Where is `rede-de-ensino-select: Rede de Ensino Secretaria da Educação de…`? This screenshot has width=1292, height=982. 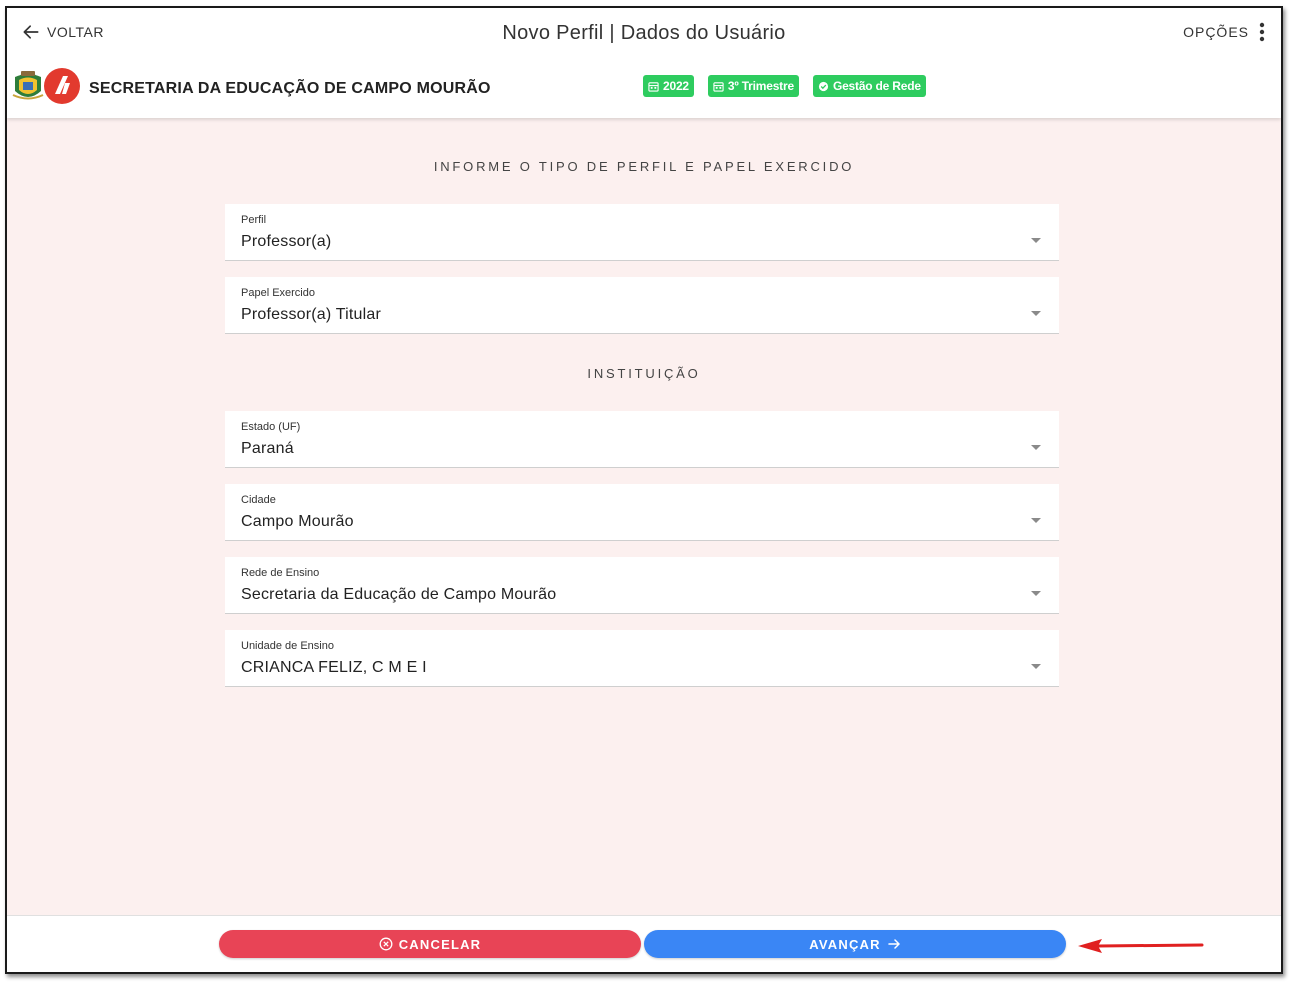
rede-de-ensino-select: Rede de Ensino Secretaria da Educação de… is located at coordinates (642, 585).